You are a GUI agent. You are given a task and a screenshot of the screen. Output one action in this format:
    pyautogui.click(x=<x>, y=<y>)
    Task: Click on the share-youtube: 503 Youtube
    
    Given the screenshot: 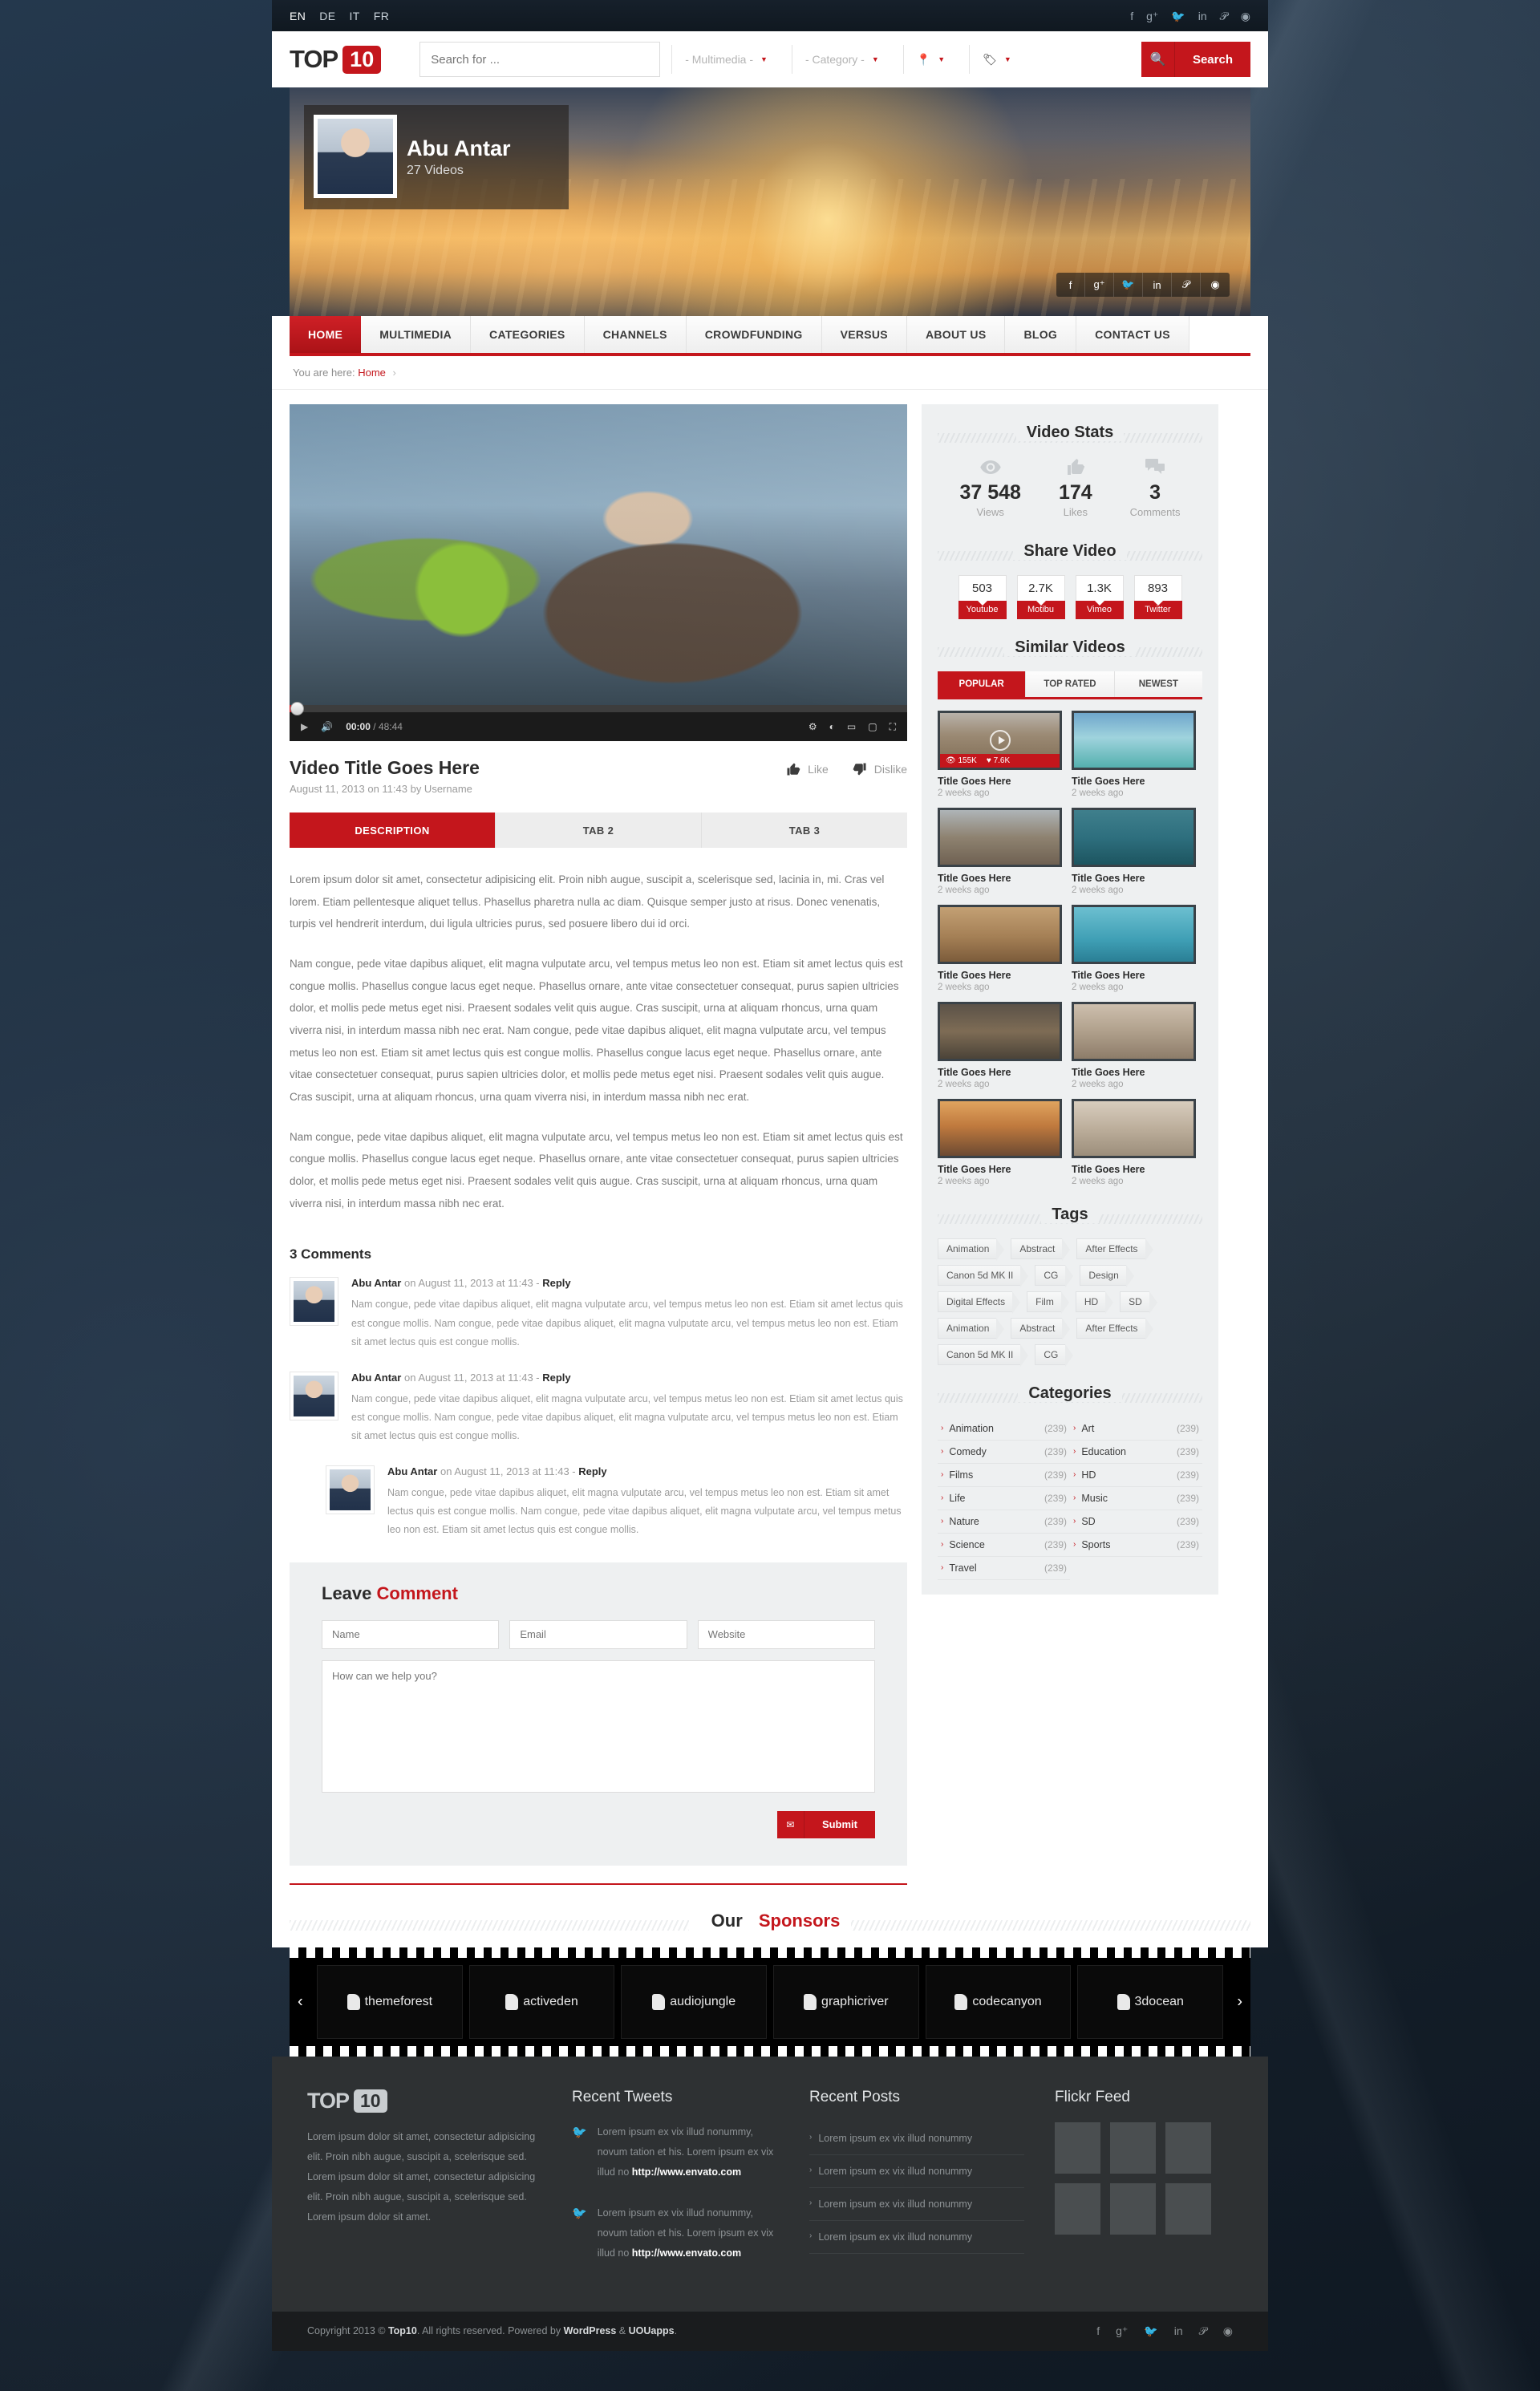 What is the action you would take?
    pyautogui.click(x=982, y=596)
    